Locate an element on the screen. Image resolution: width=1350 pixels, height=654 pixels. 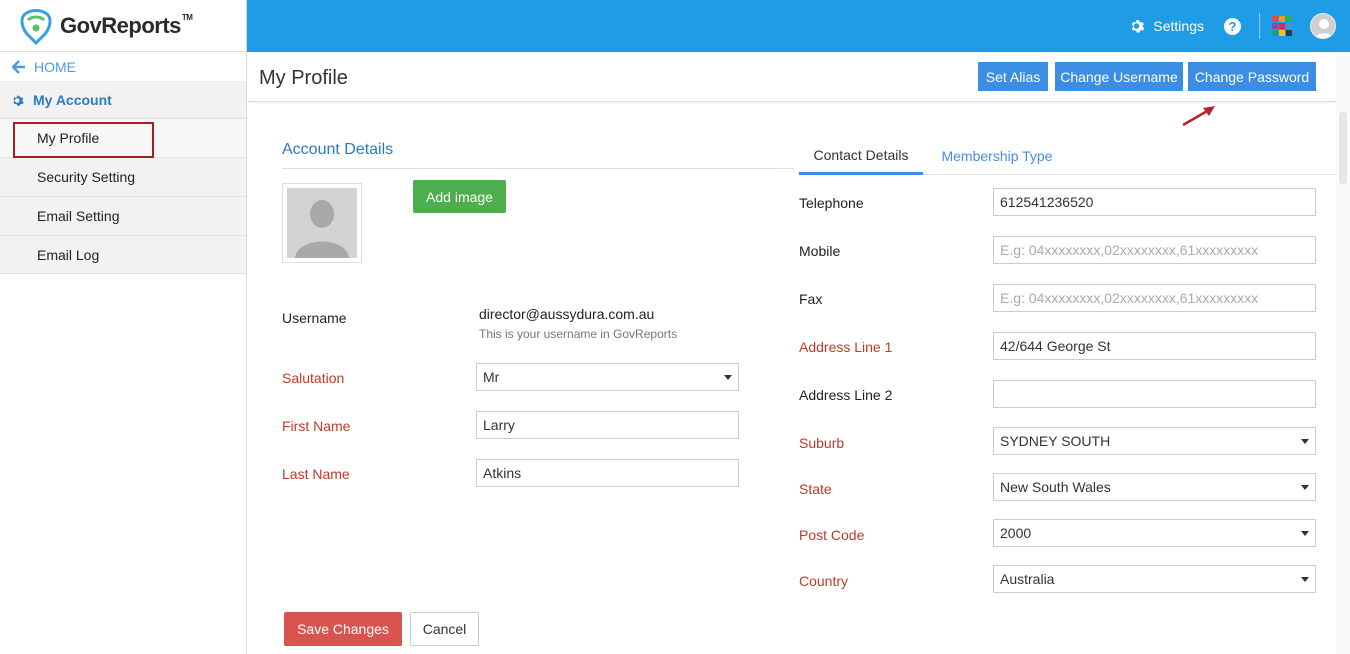
username-value: director@aussydura.com.au is located at coordinates (567, 314).